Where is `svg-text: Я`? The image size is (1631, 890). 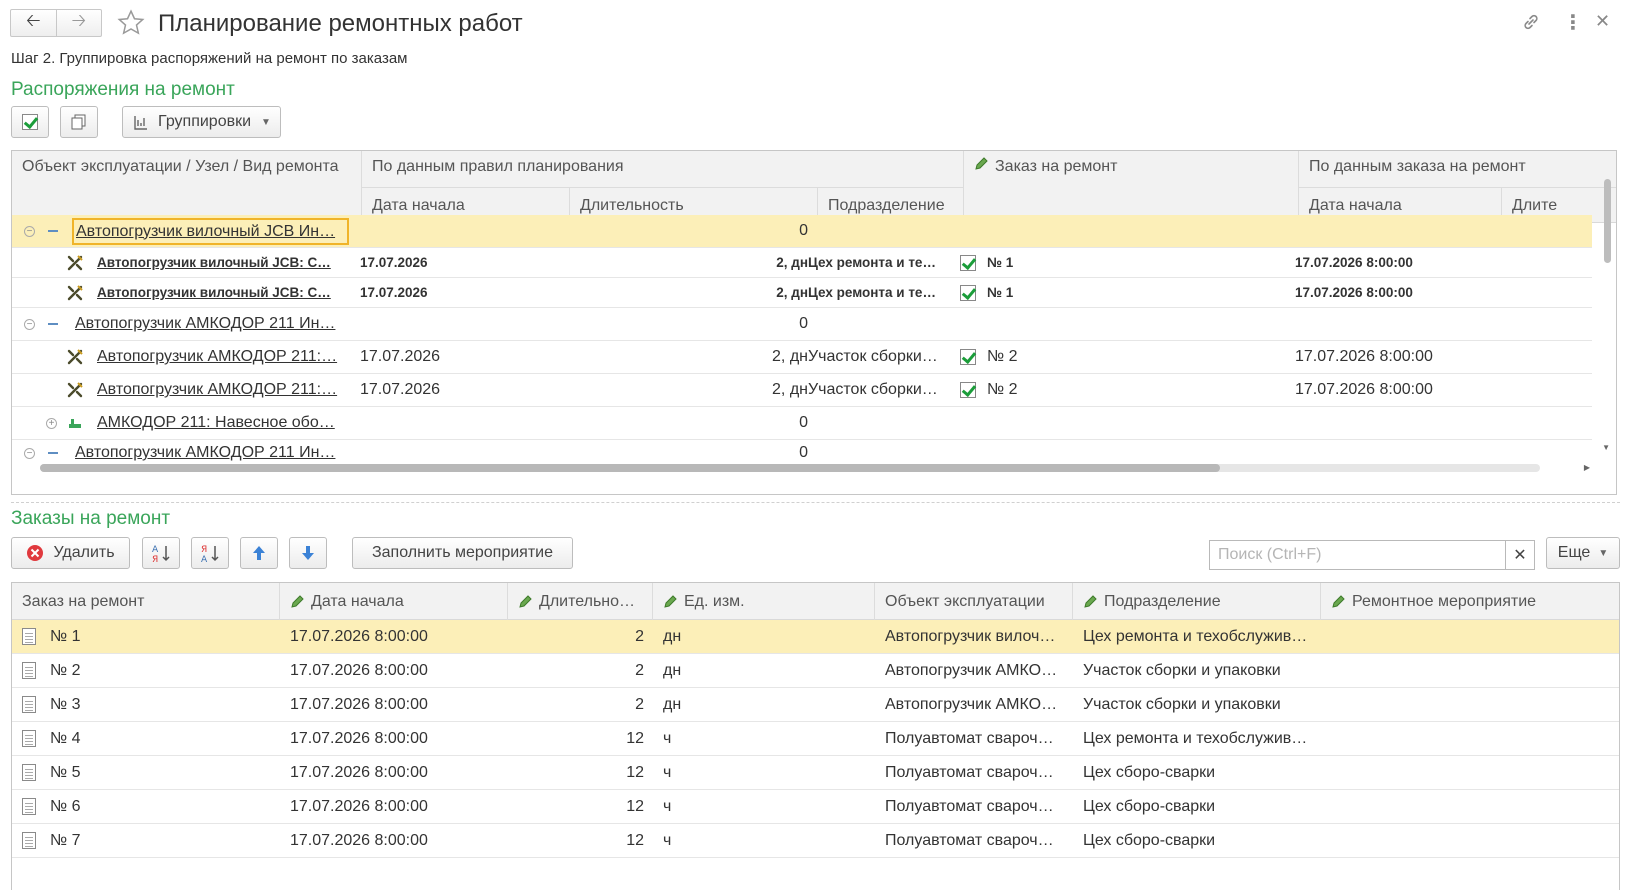 svg-text: Я is located at coordinates (155, 559).